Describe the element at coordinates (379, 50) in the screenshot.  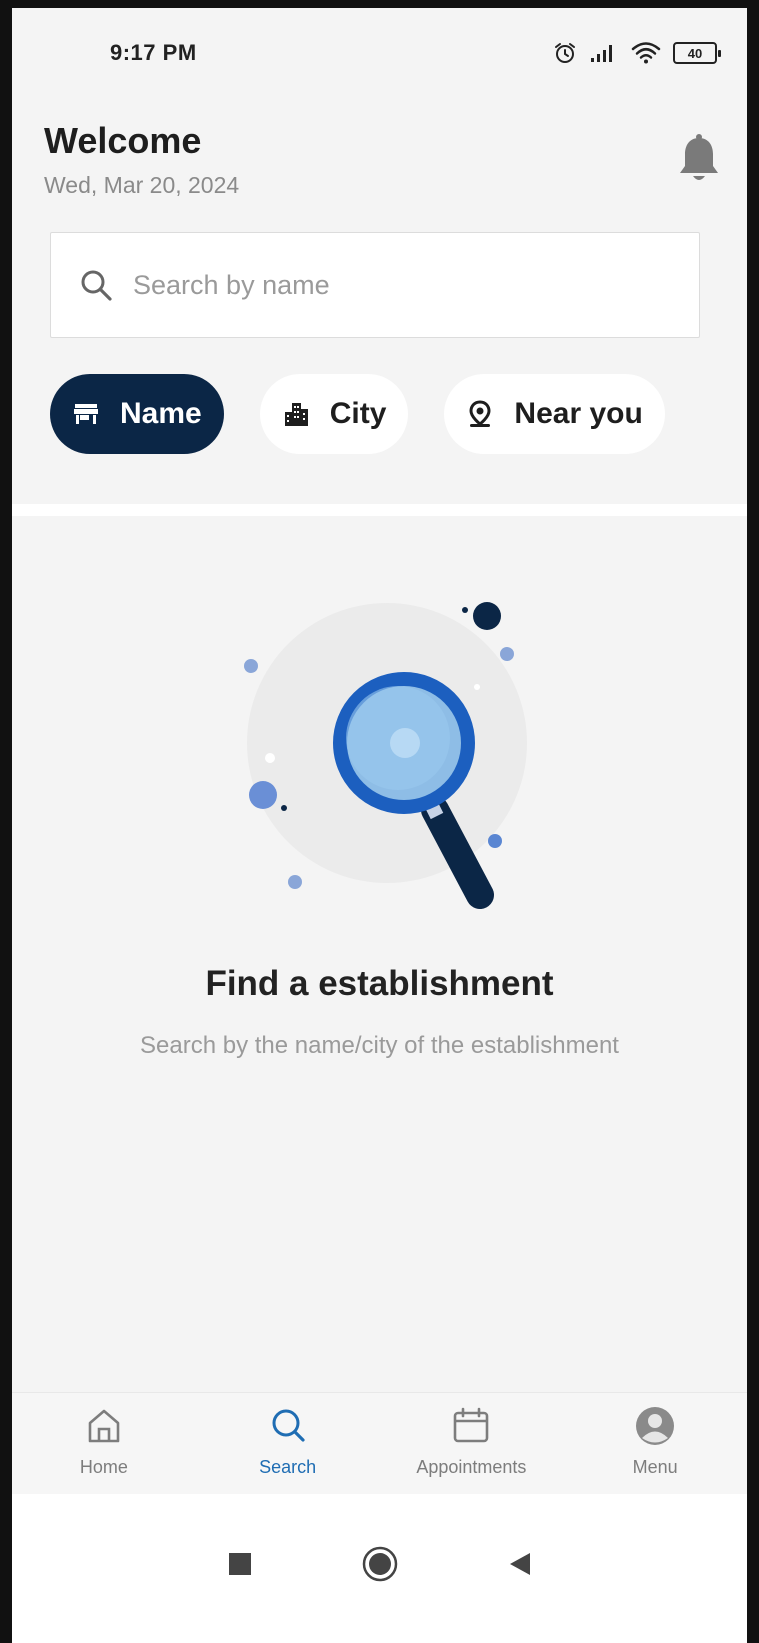
I see `status-bar: 9:17 PM 40` at that location.